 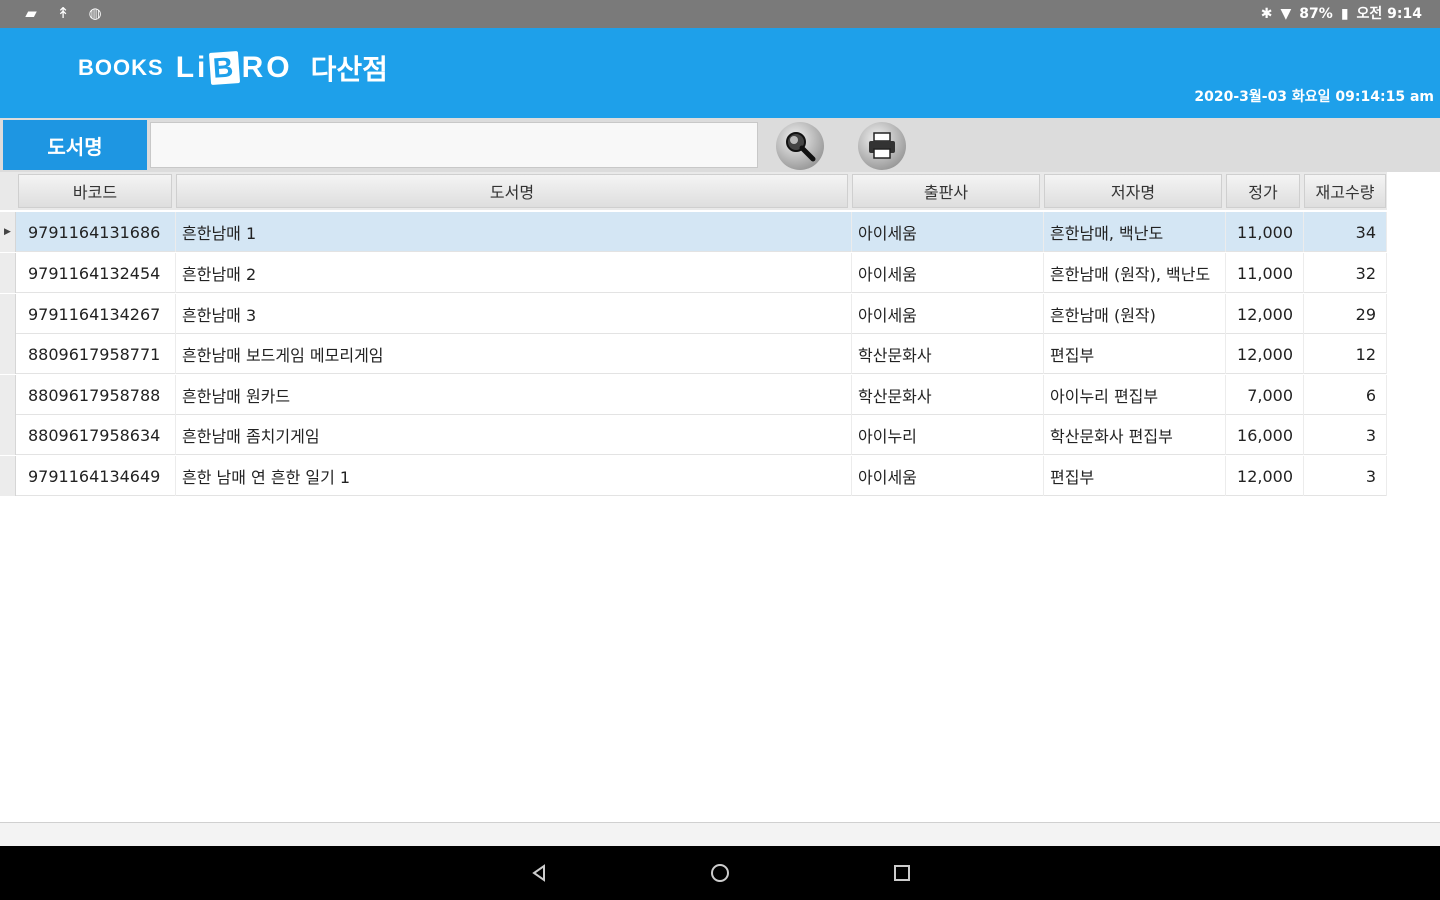 I want to click on barcode-cell: 8809617958788, so click(x=96, y=395).